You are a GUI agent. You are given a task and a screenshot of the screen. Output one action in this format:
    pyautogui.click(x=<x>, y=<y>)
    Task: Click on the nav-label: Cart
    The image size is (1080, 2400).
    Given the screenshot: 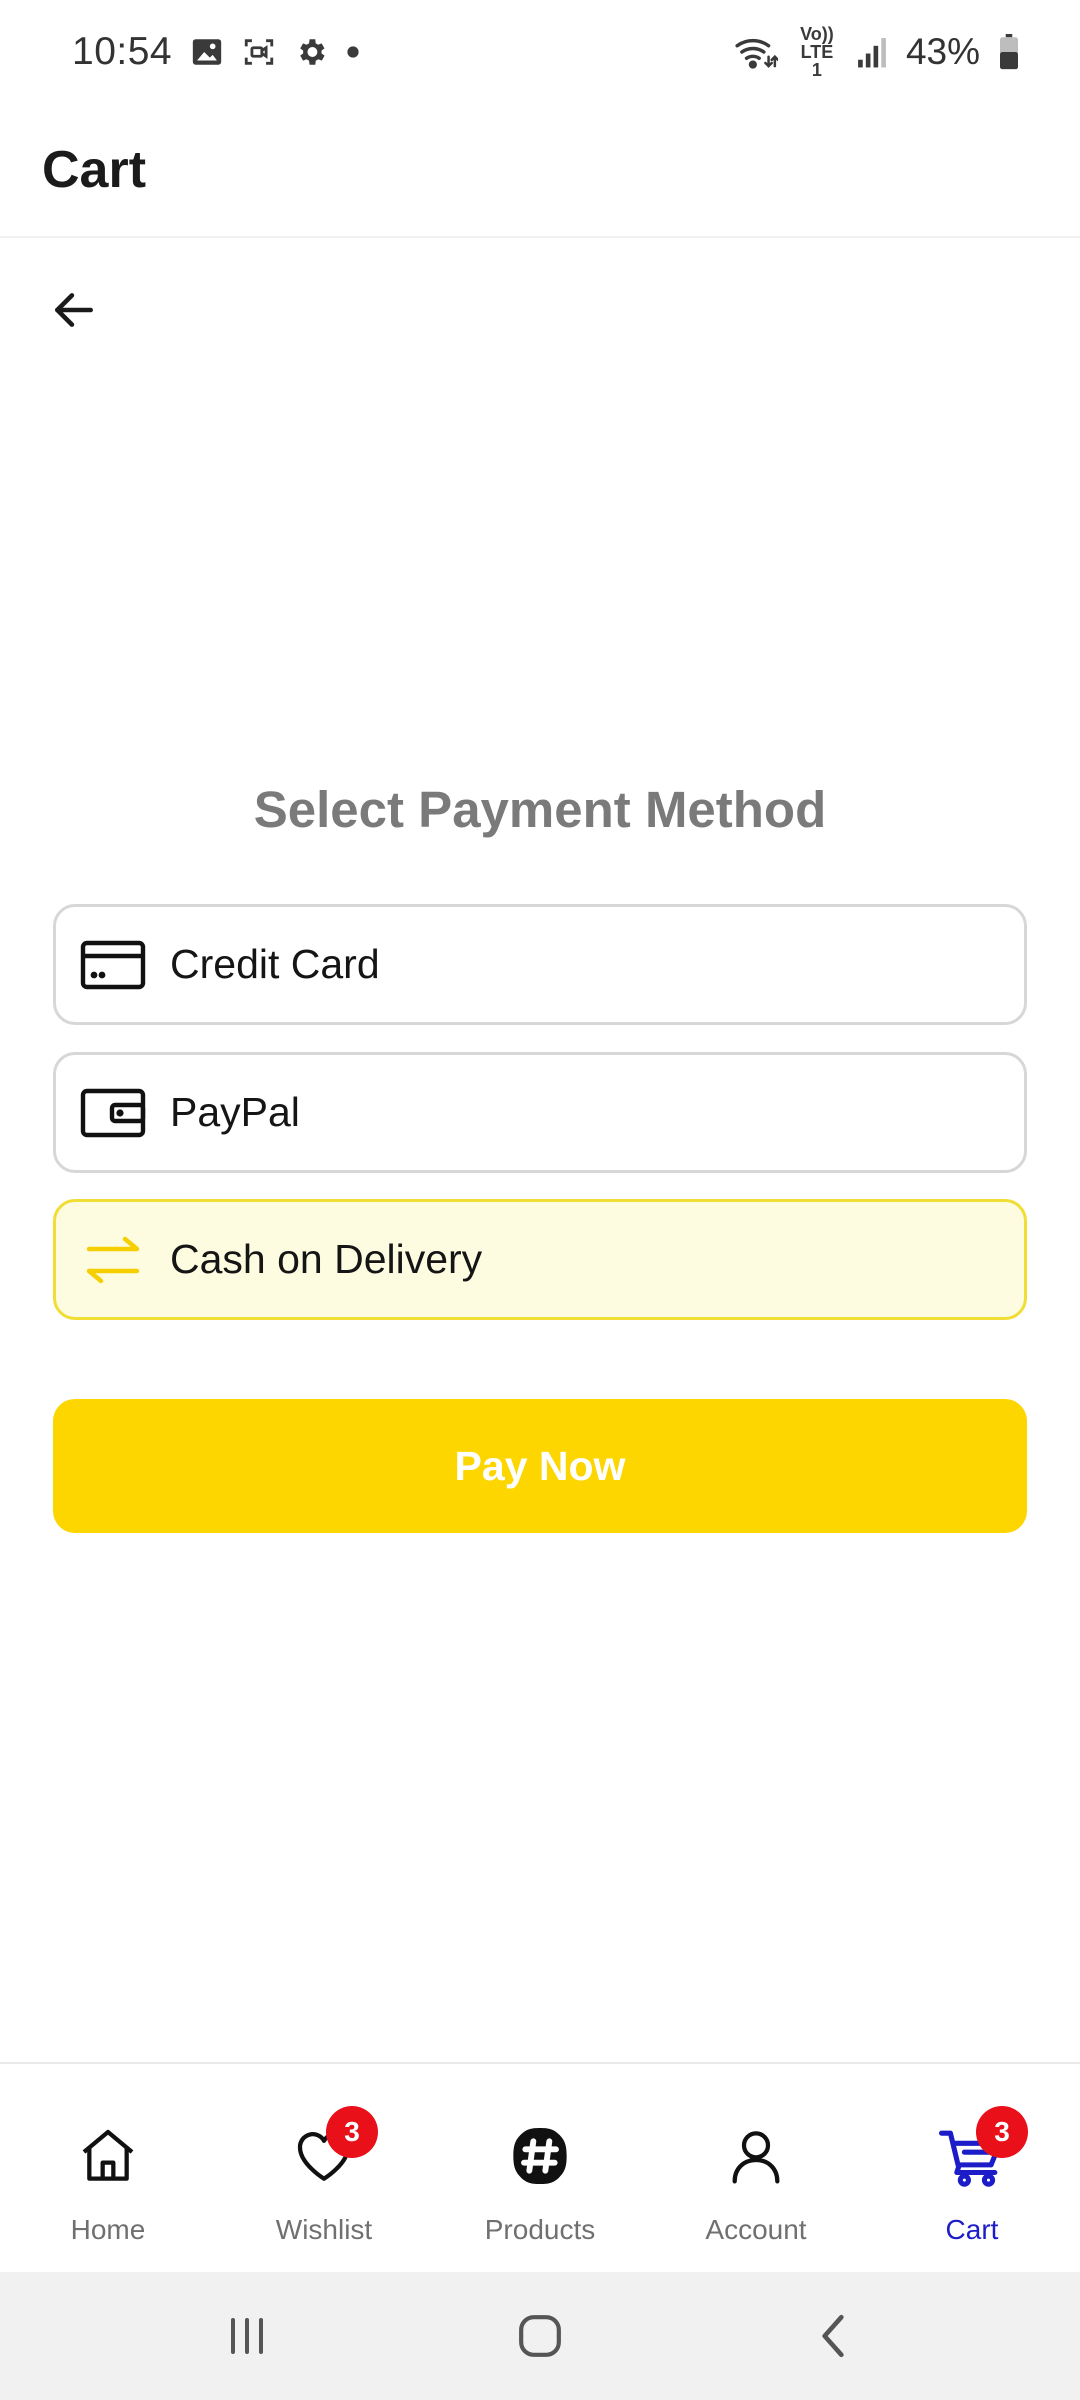 What is the action you would take?
    pyautogui.click(x=972, y=2229)
    